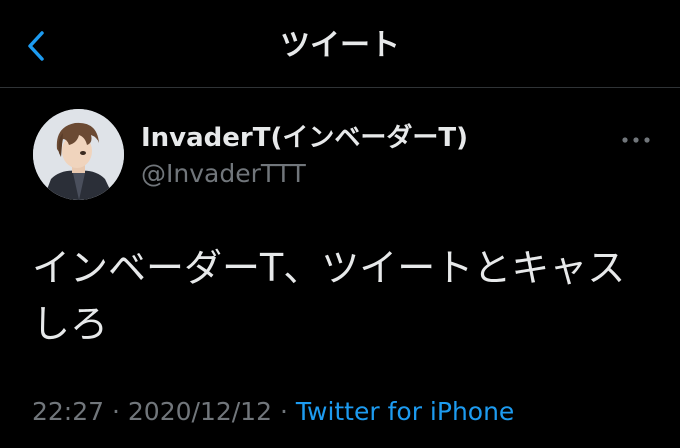  What do you see at coordinates (223, 174) in the screenshot?
I see `user-handle: @InvaderTTT` at bounding box center [223, 174].